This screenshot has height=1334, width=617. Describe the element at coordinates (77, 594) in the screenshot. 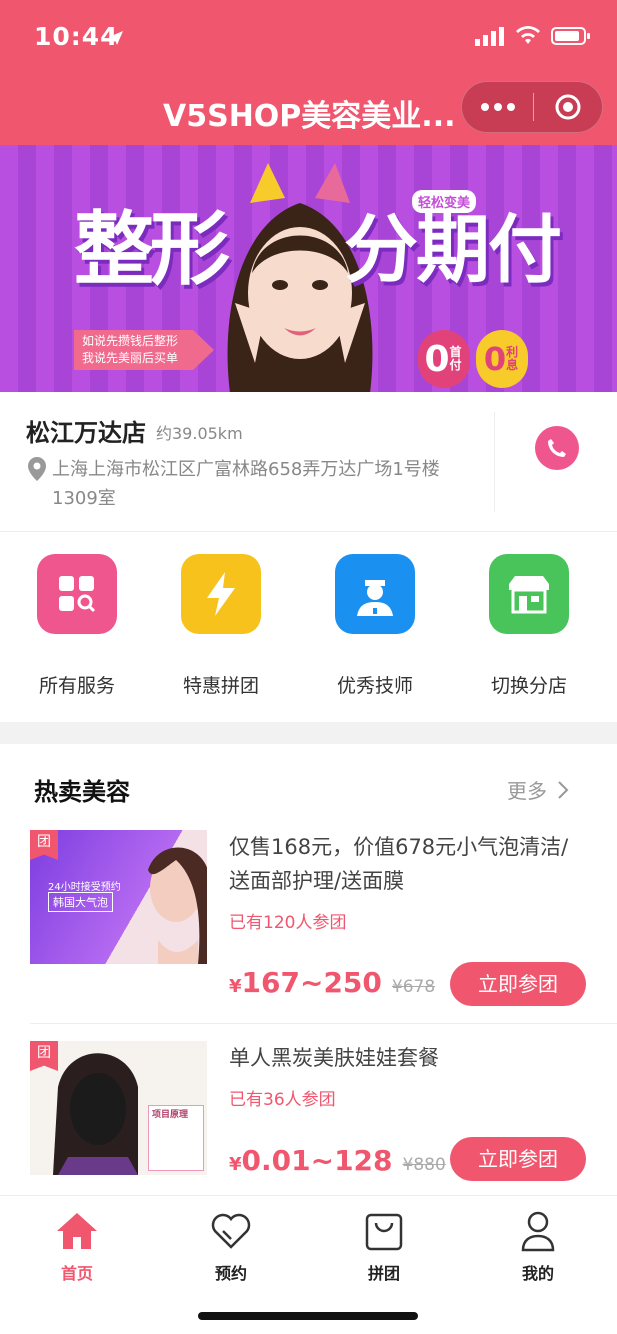

I see `grid-search-icon` at that location.